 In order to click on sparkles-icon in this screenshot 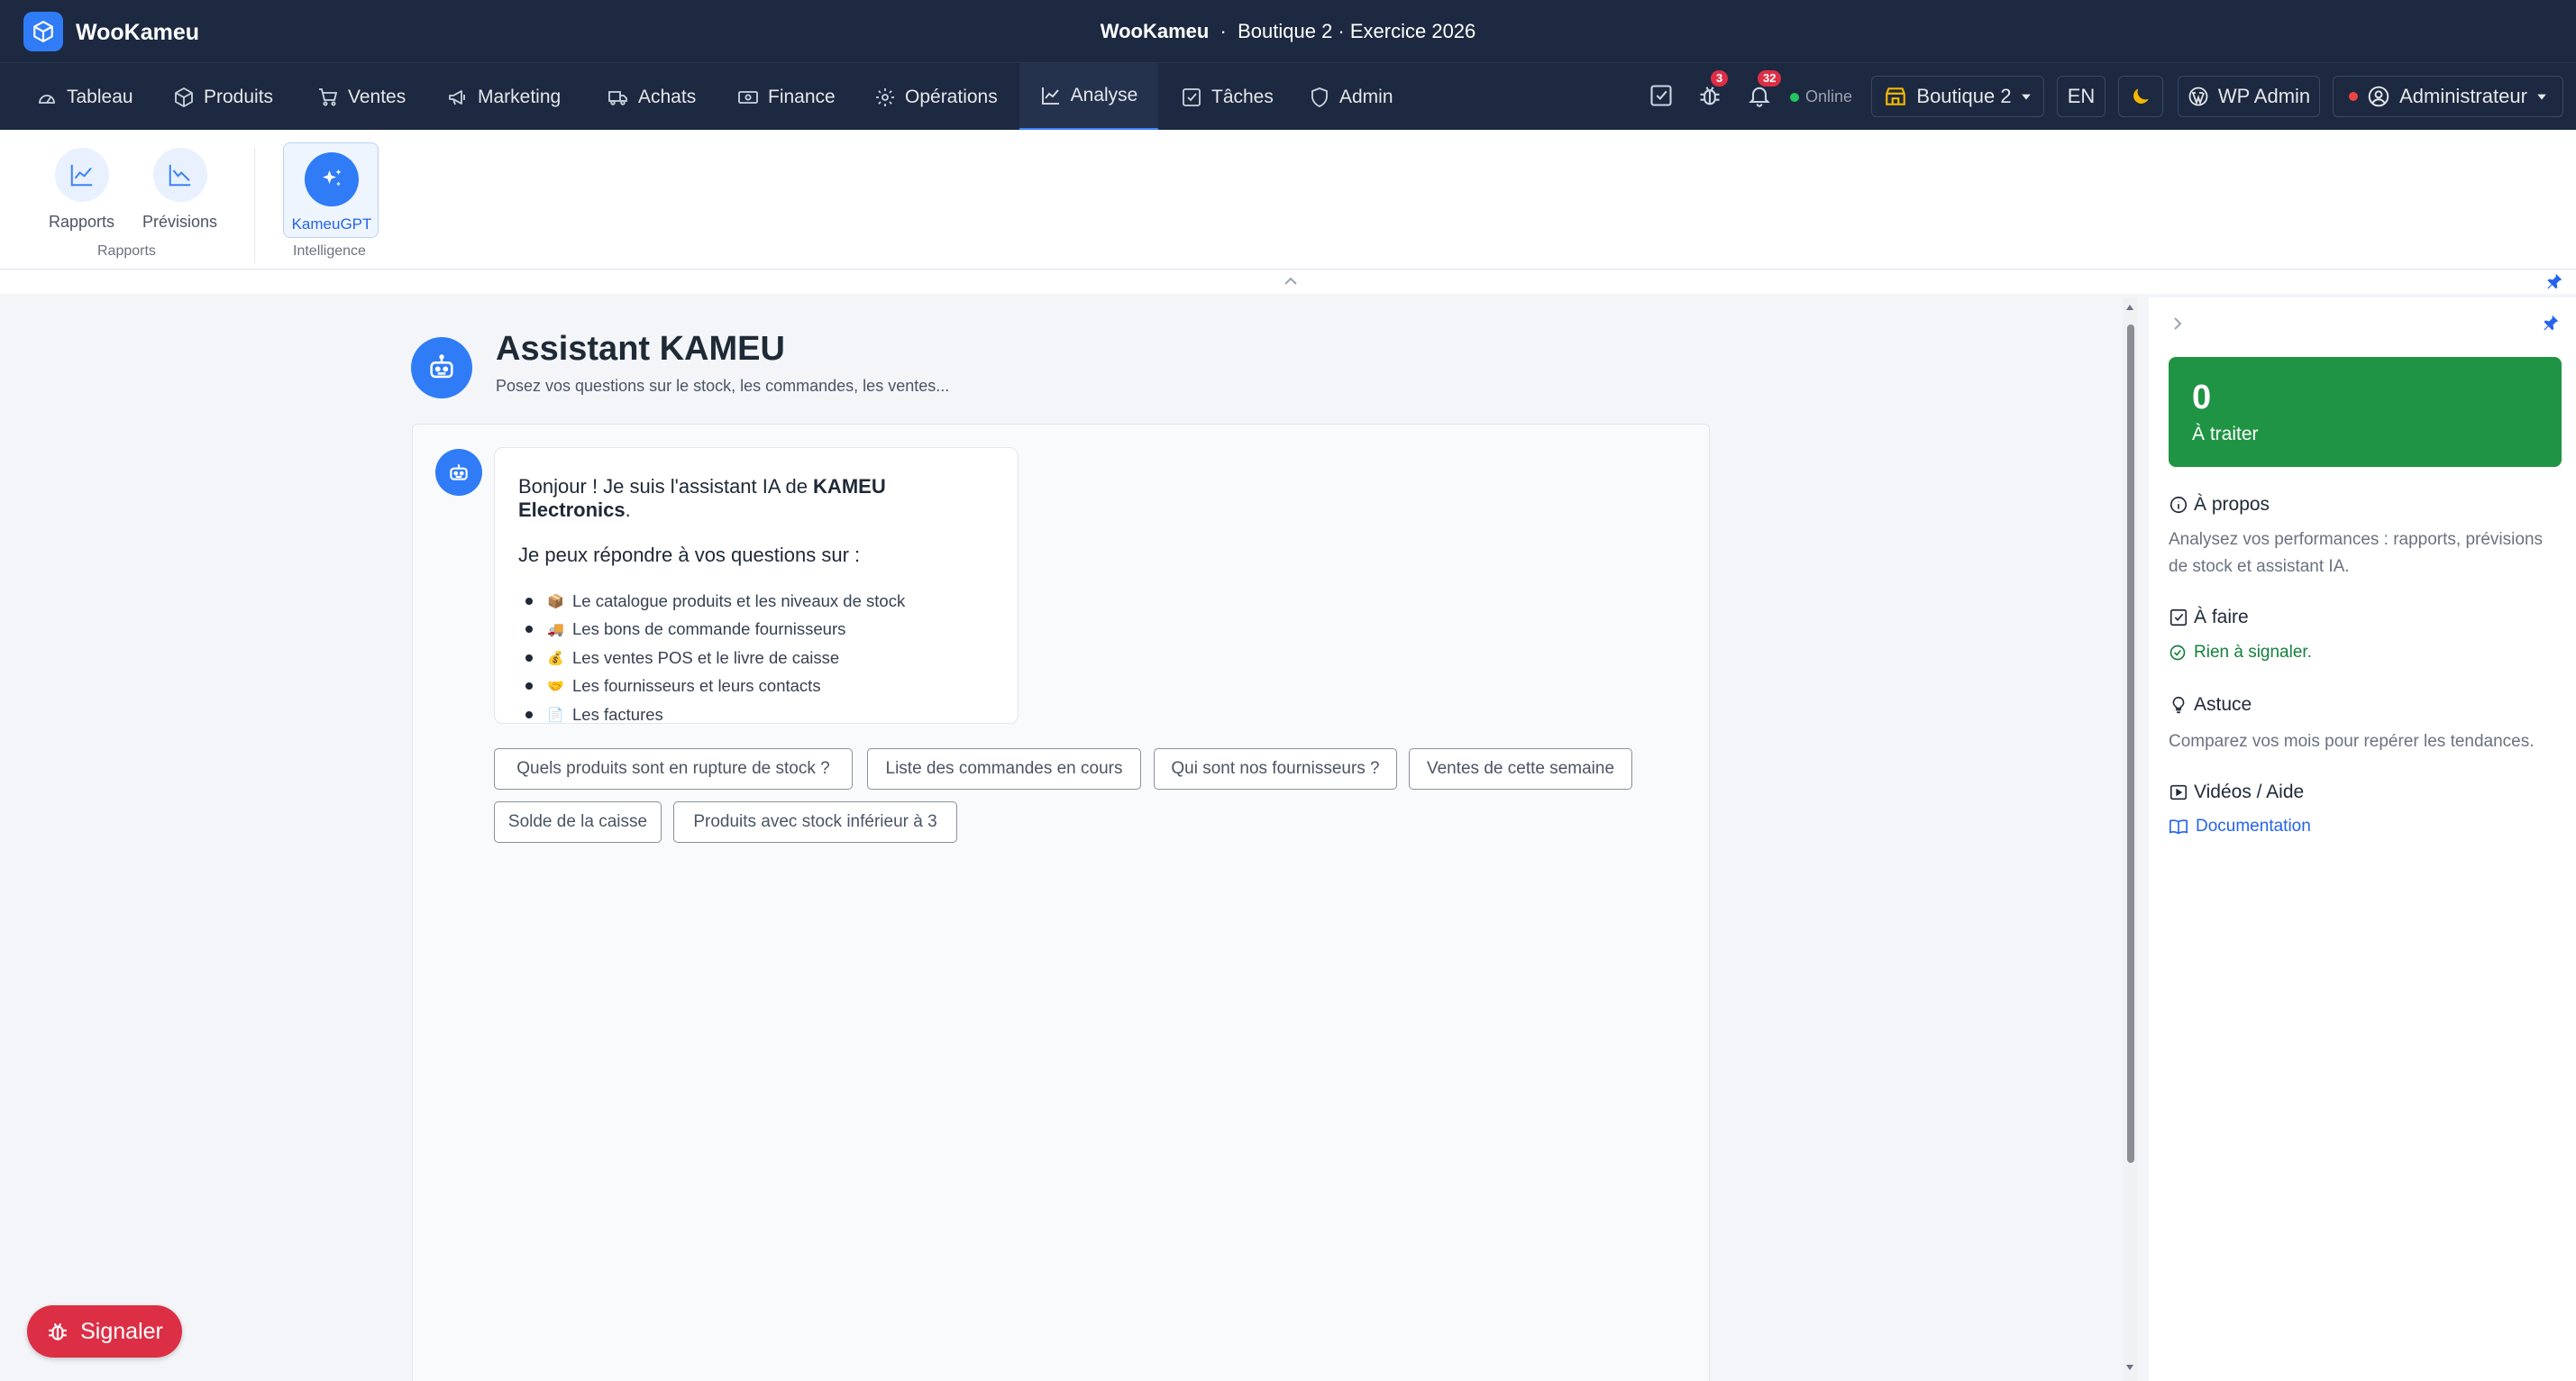, I will do `click(332, 178)`.